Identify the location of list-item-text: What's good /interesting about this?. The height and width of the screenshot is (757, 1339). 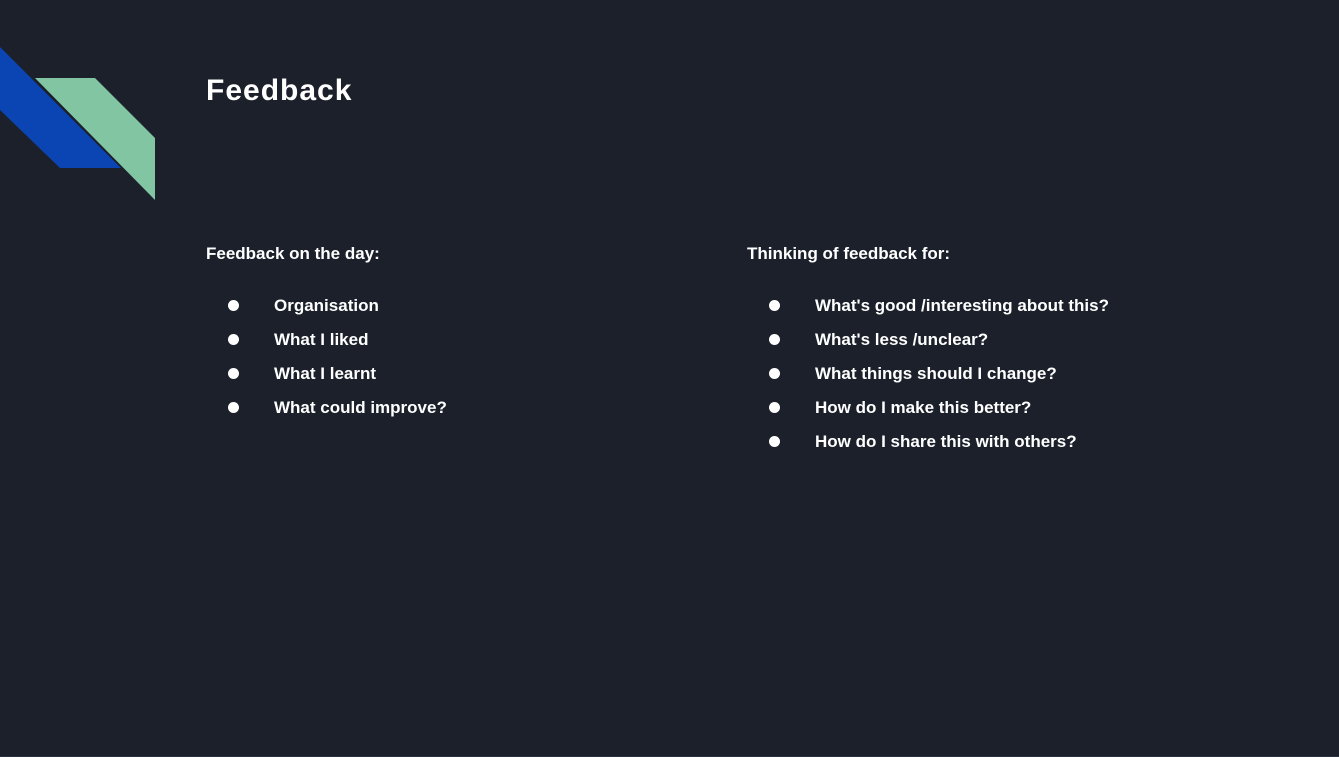
(962, 305).